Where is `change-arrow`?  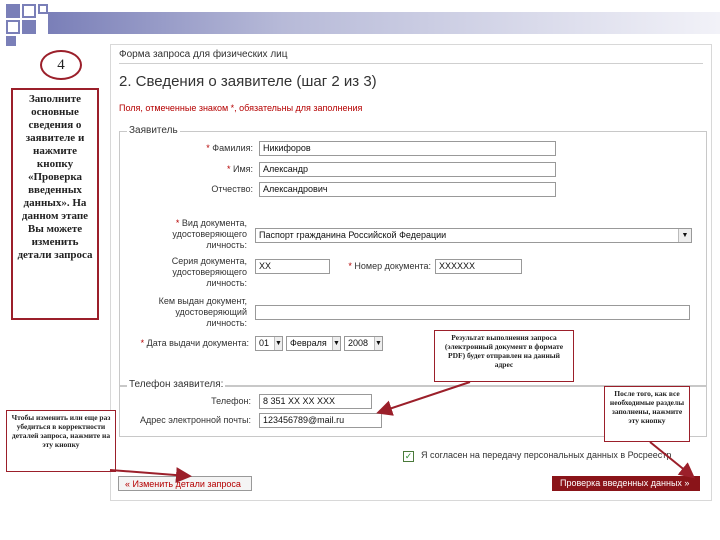
change-arrow is located at coordinates (150, 475).